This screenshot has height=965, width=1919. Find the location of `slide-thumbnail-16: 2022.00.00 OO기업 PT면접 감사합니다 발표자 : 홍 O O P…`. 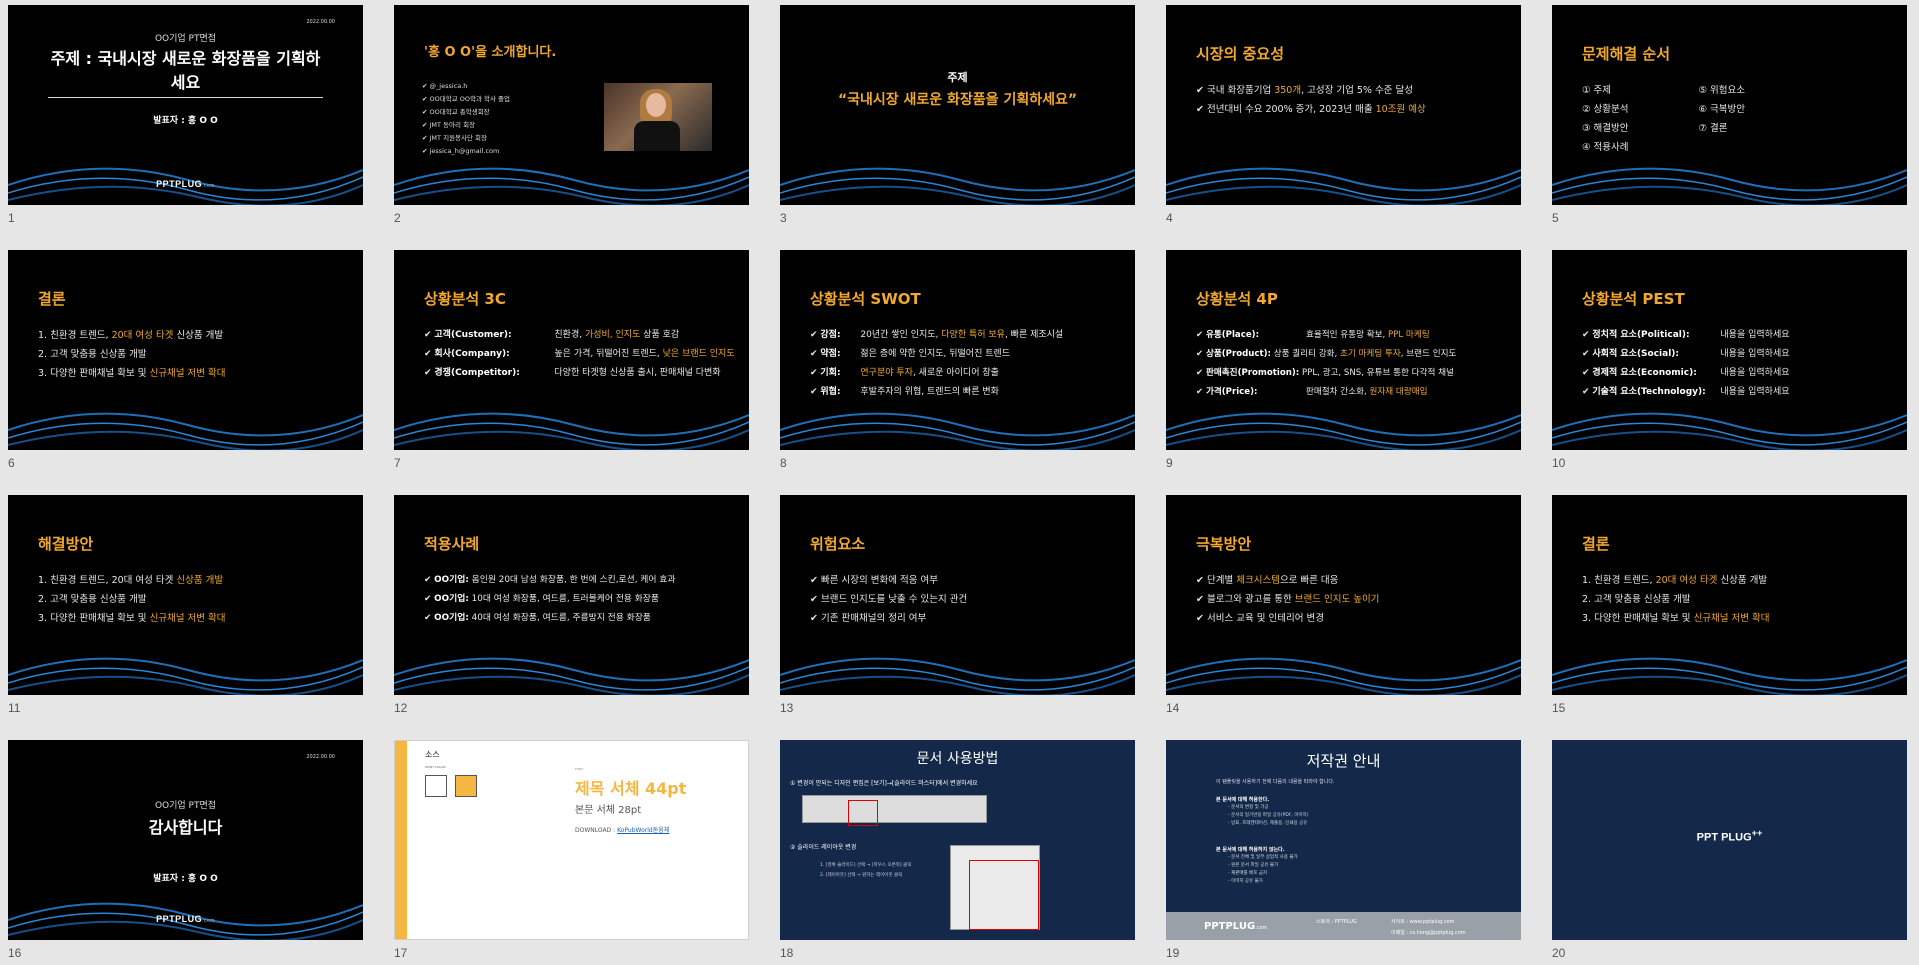

slide-thumbnail-16: 2022.00.00 OO기업 PT면접 감사합니다 발표자 : 홍 O O P… is located at coordinates (185, 850).